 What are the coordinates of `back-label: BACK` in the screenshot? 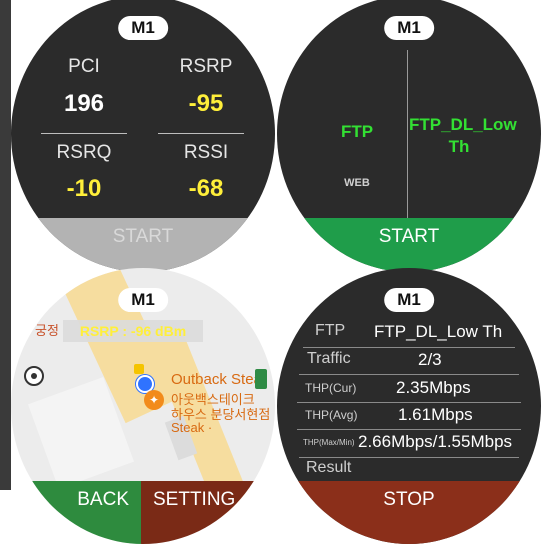 It's located at (103, 499).